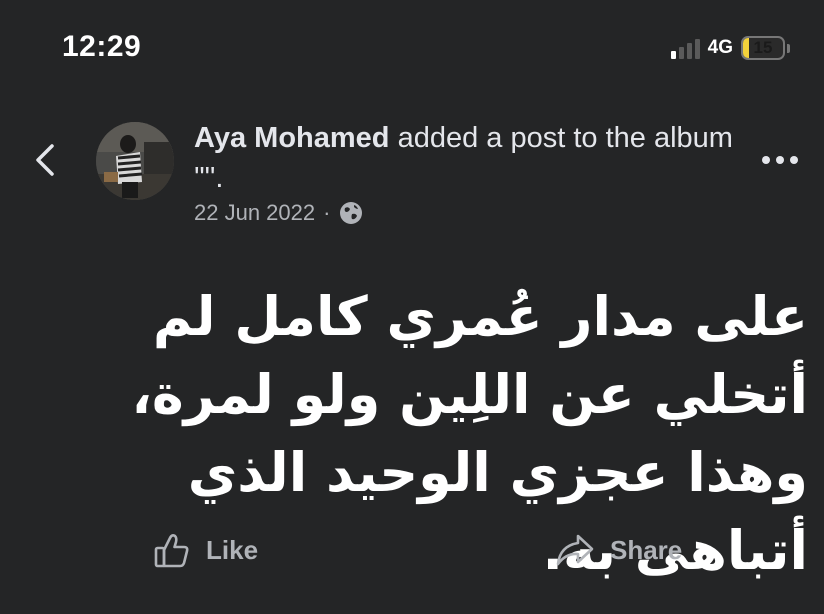  I want to click on like-label: Like, so click(232, 549).